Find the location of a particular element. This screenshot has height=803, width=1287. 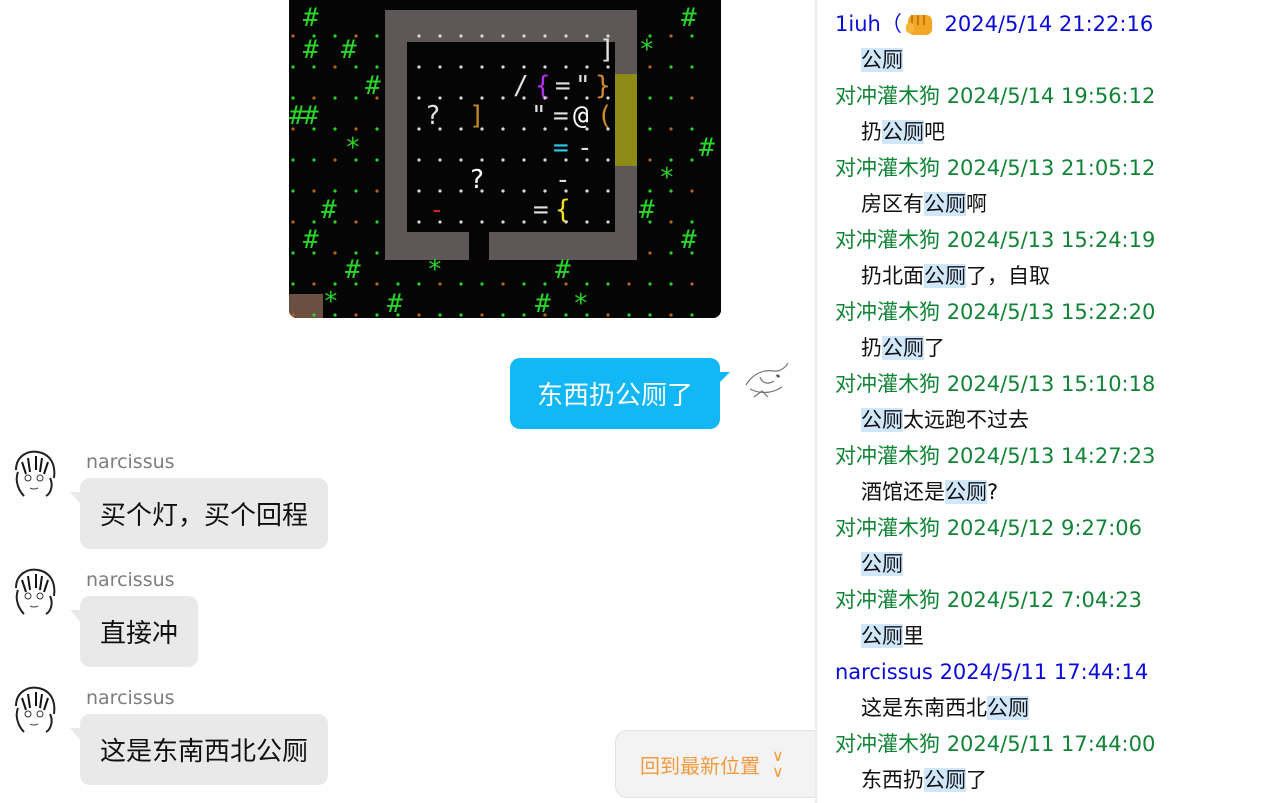

result-message-text: 公厕太远跑不过去 is located at coordinates (1055, 420).